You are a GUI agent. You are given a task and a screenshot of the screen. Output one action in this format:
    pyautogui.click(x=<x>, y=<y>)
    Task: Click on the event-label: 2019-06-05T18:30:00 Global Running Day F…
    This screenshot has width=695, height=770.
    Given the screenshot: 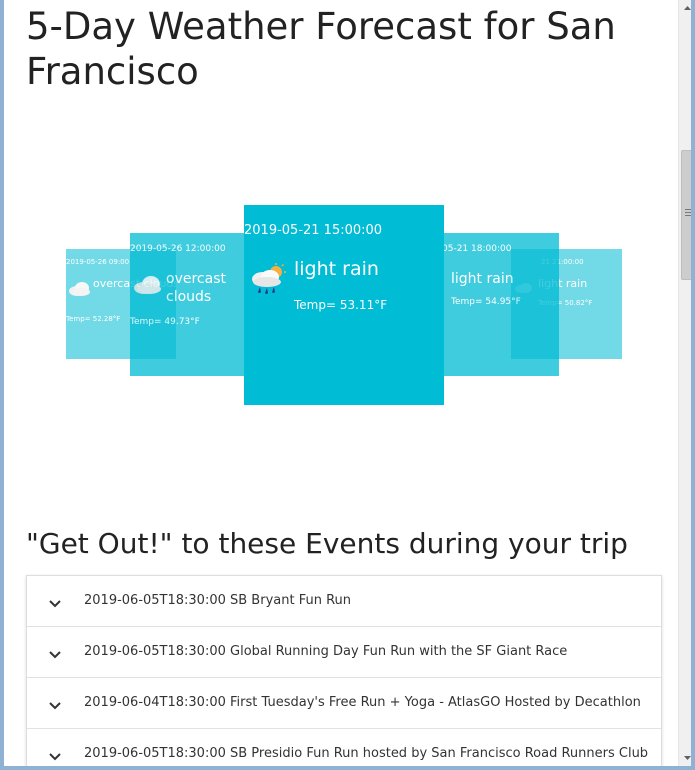 What is the action you would take?
    pyautogui.click(x=326, y=651)
    